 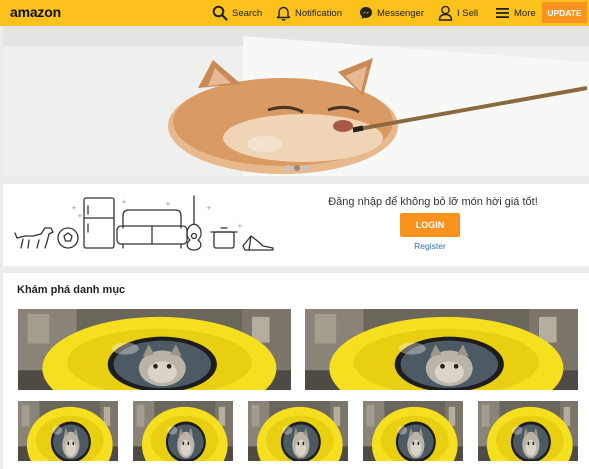 I want to click on nav-notification: Notification, so click(x=309, y=13).